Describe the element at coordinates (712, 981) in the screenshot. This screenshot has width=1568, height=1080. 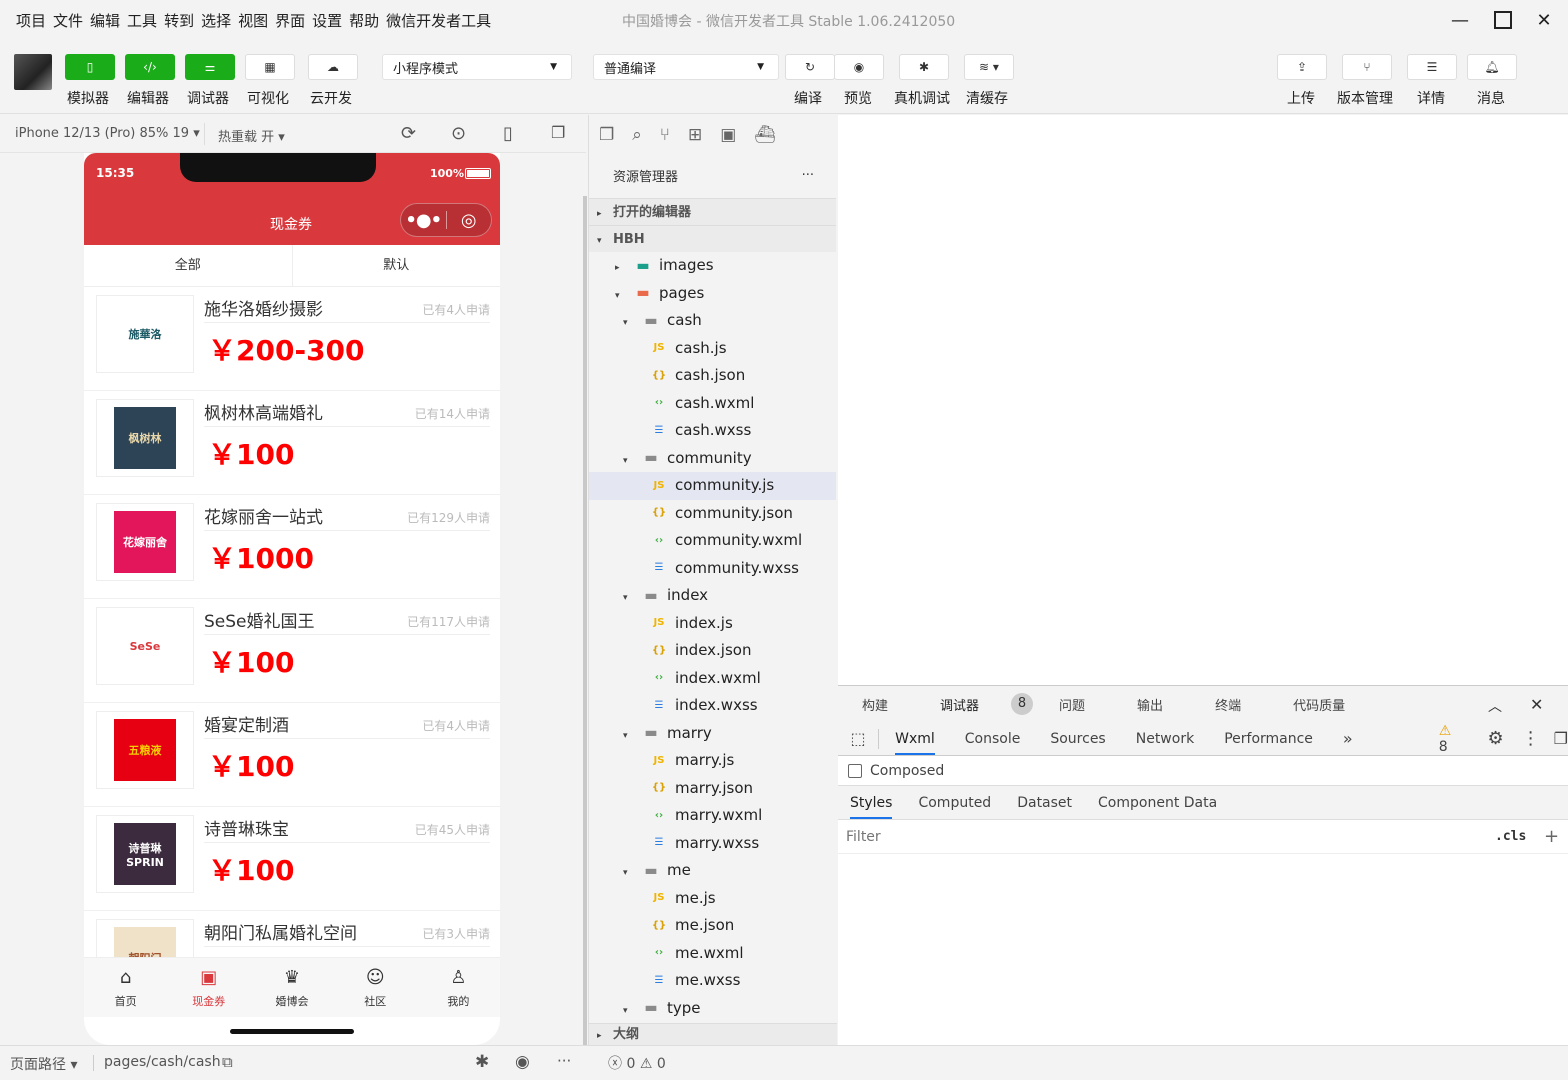
I see `tree-file: ☰ me.wxss` at that location.